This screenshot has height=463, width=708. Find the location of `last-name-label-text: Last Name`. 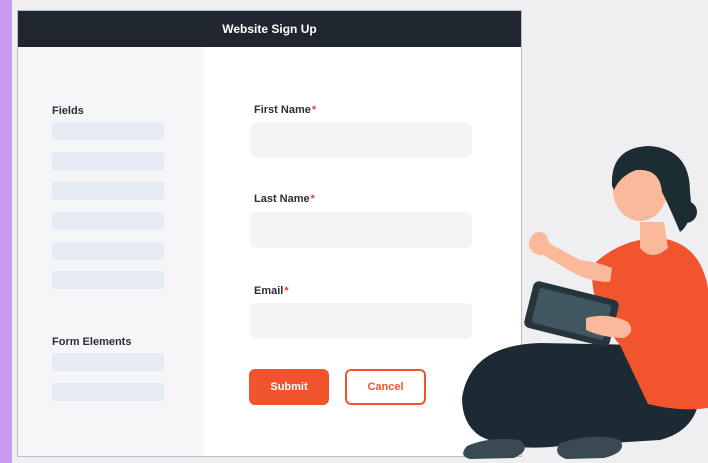

last-name-label-text: Last Name is located at coordinates (282, 199).